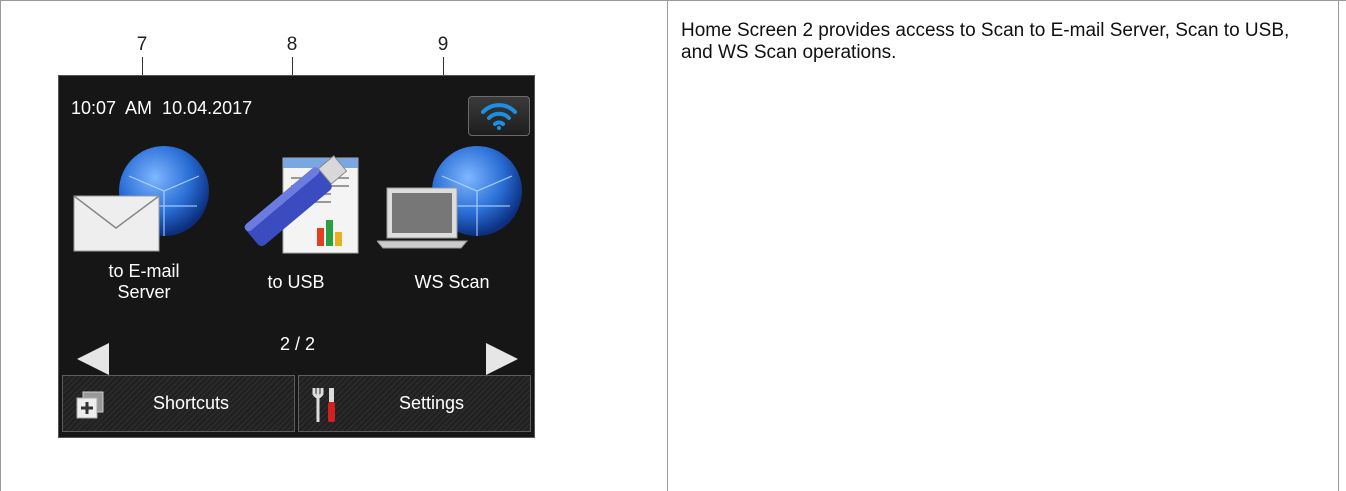 The width and height of the screenshot is (1346, 491). What do you see at coordinates (162, 108) in the screenshot?
I see `date-time: 10:07 AM 10.04.2017` at bounding box center [162, 108].